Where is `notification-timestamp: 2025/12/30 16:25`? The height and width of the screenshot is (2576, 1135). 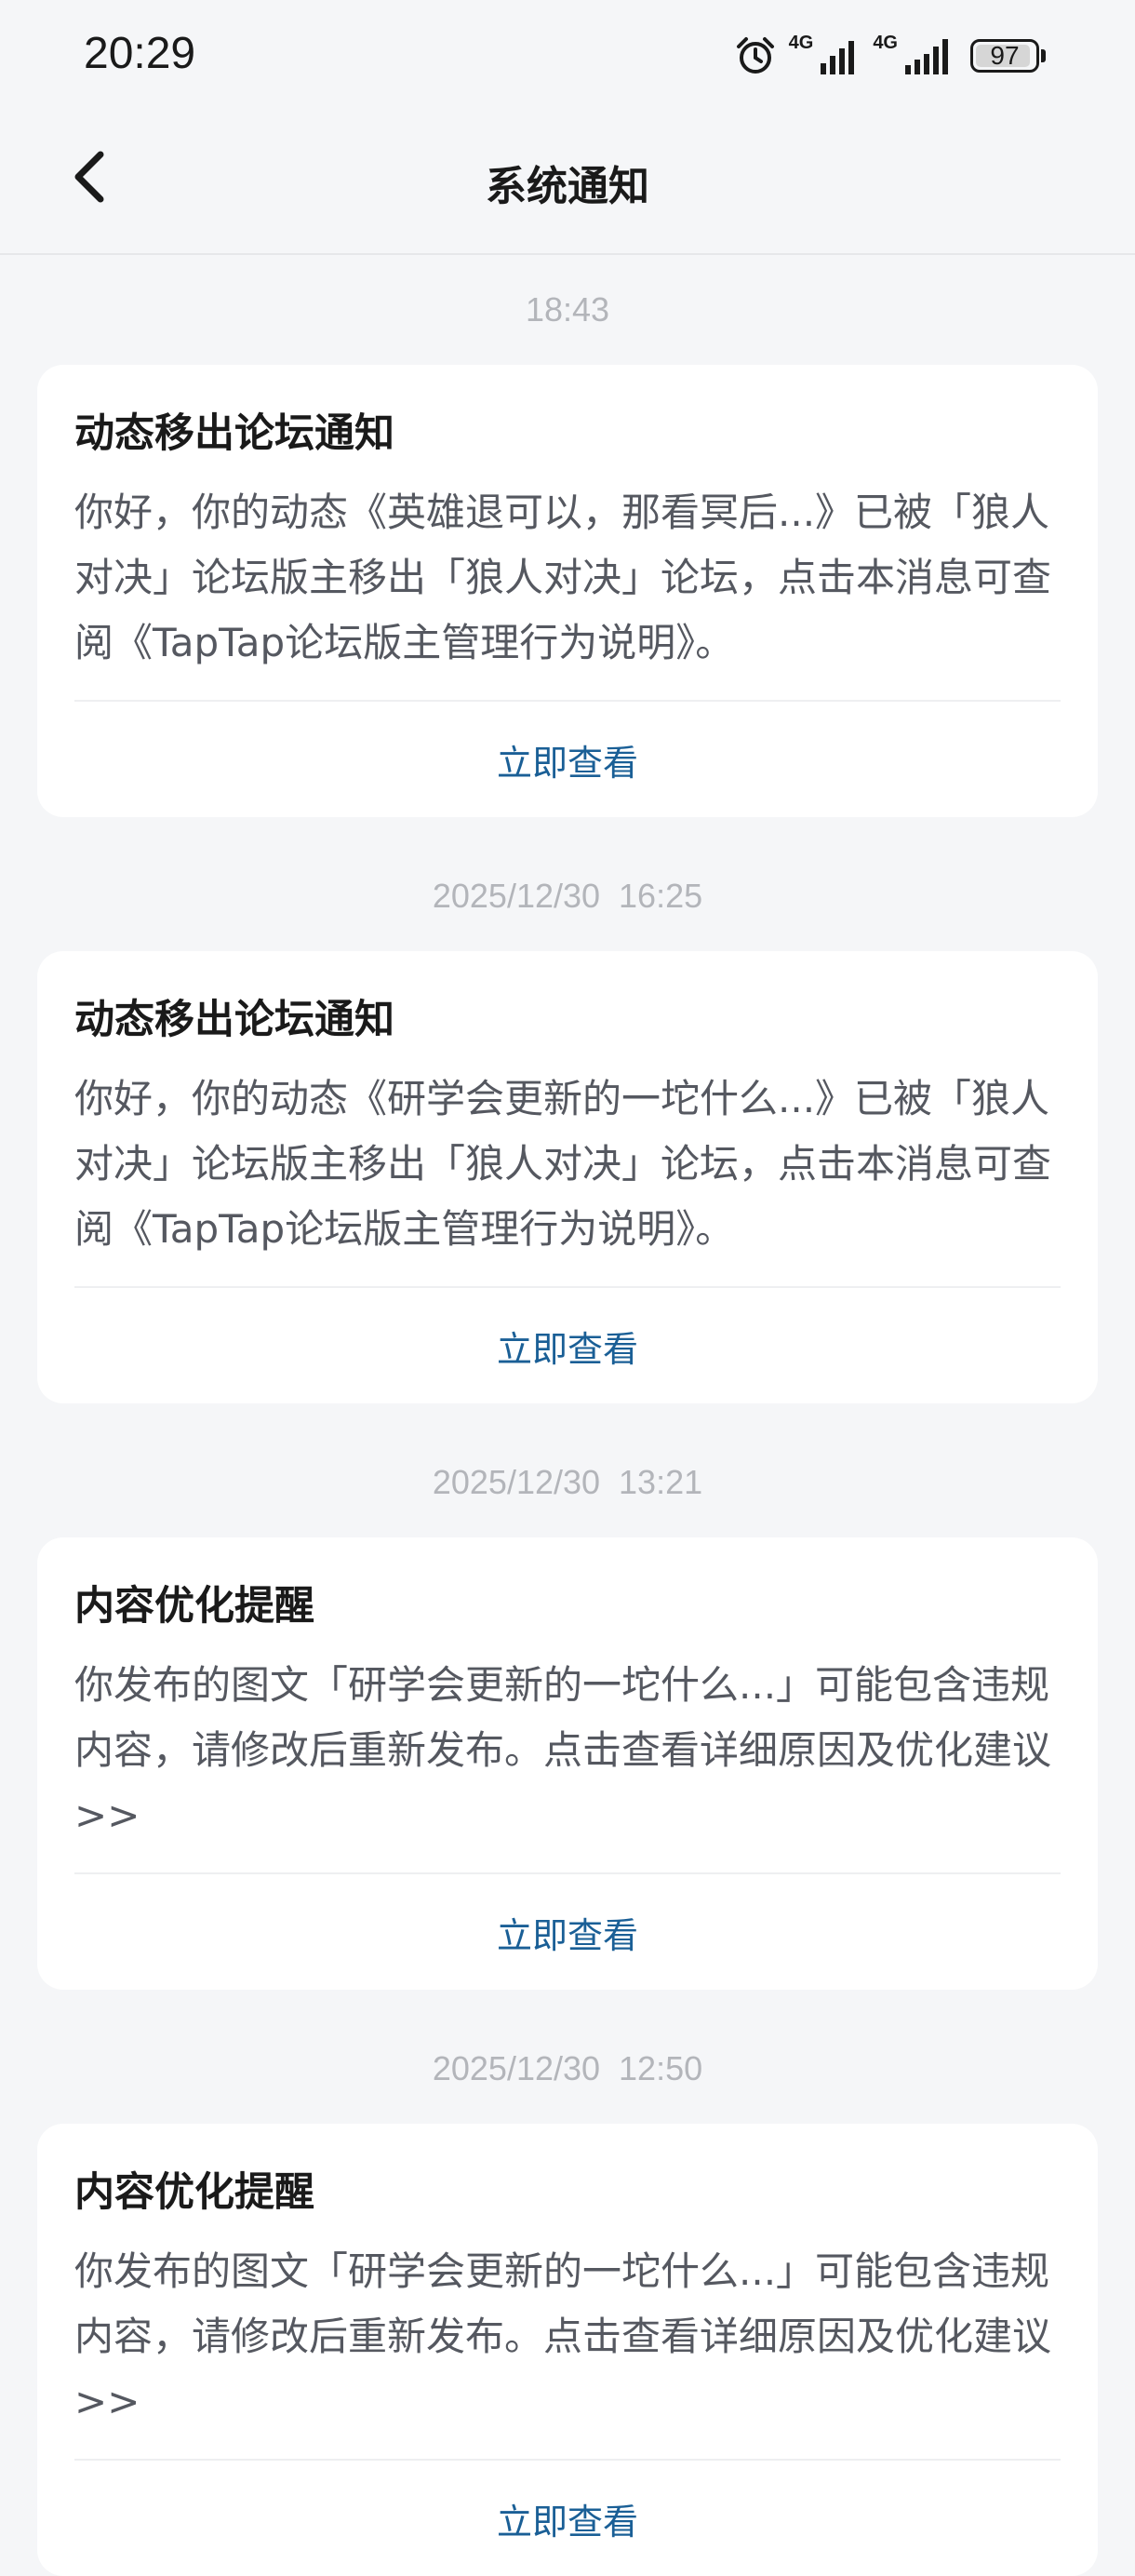
notification-timestamp: 2025/12/30 16:25 is located at coordinates (567, 896).